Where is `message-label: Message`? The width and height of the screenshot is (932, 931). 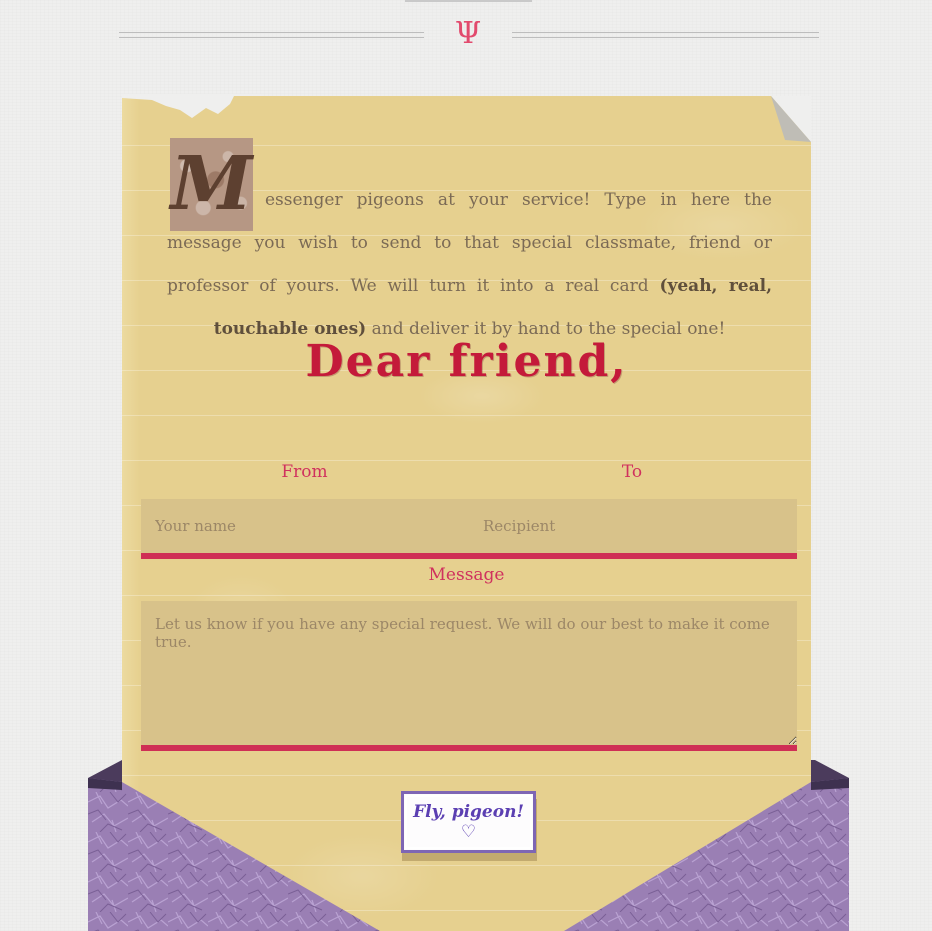 message-label: Message is located at coordinates (466, 575).